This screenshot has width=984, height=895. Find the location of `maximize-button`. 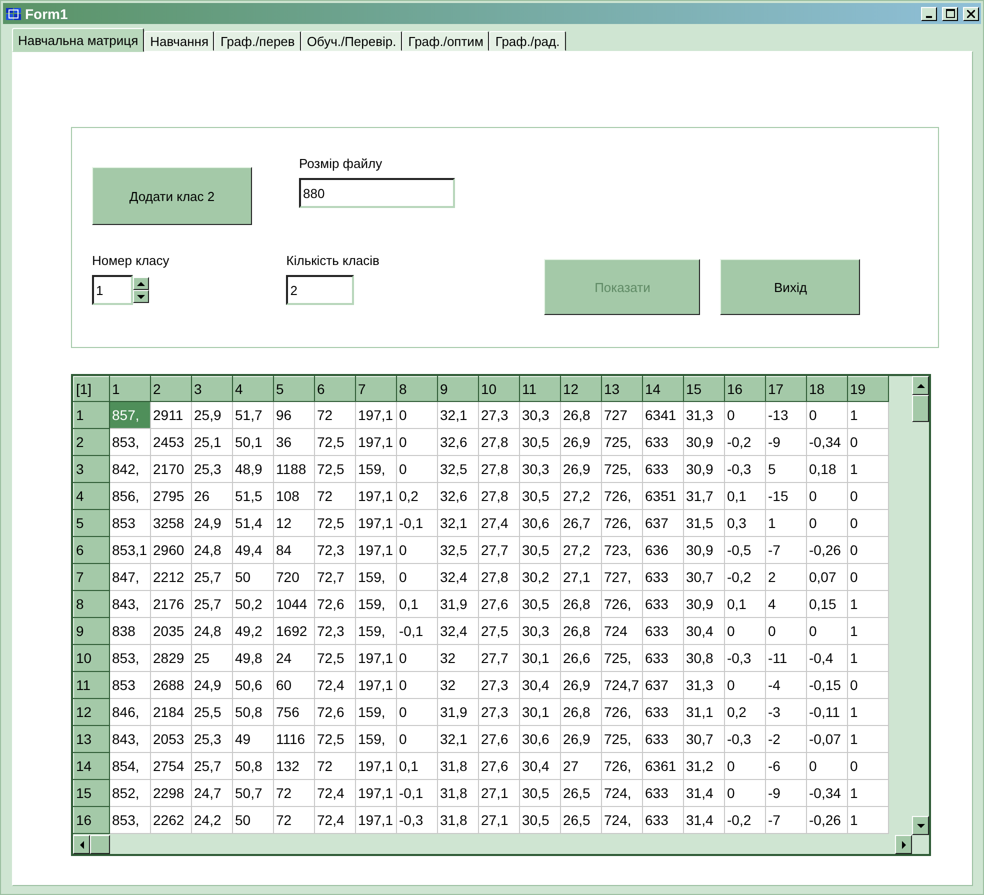

maximize-button is located at coordinates (950, 13).